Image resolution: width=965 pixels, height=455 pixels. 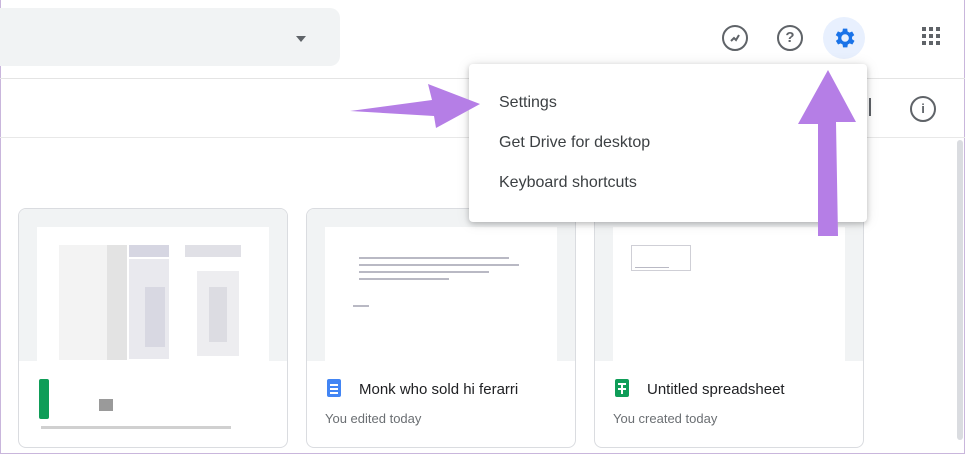 What do you see at coordinates (622, 388) in the screenshot?
I see `sheets-icon` at bounding box center [622, 388].